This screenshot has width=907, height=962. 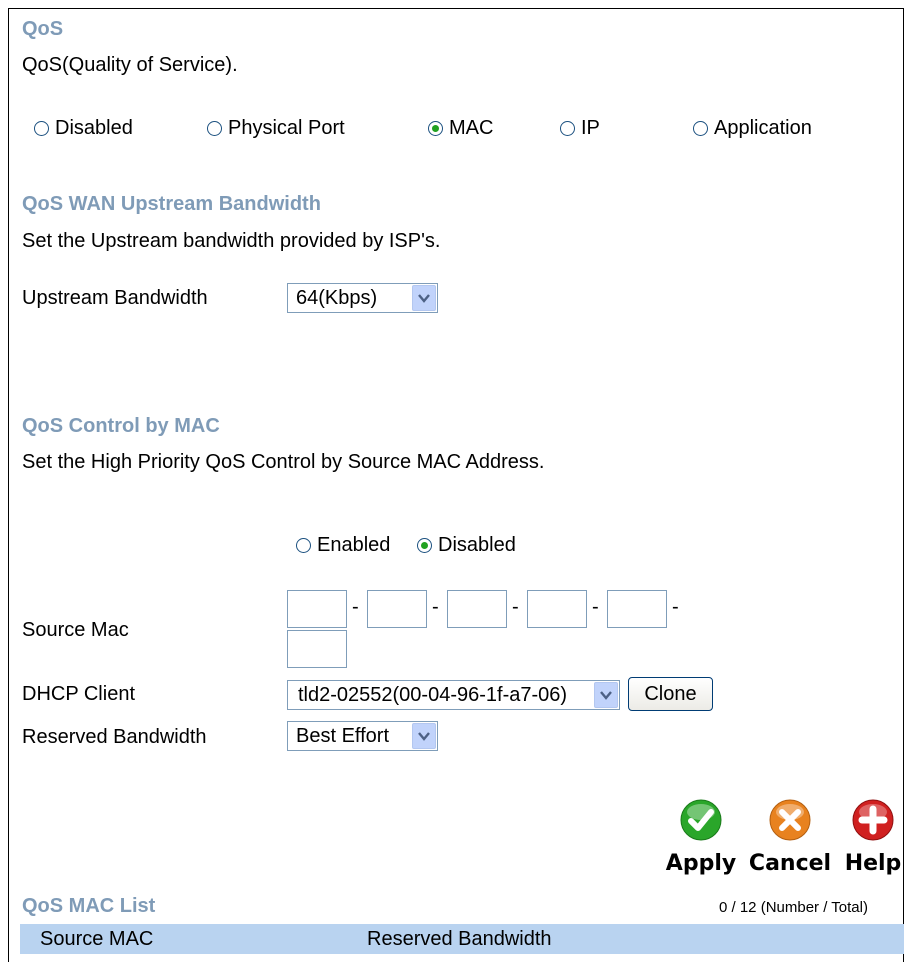 I want to click on column-reserved-bandwidth: Reserved Bandwidth, so click(x=459, y=939).